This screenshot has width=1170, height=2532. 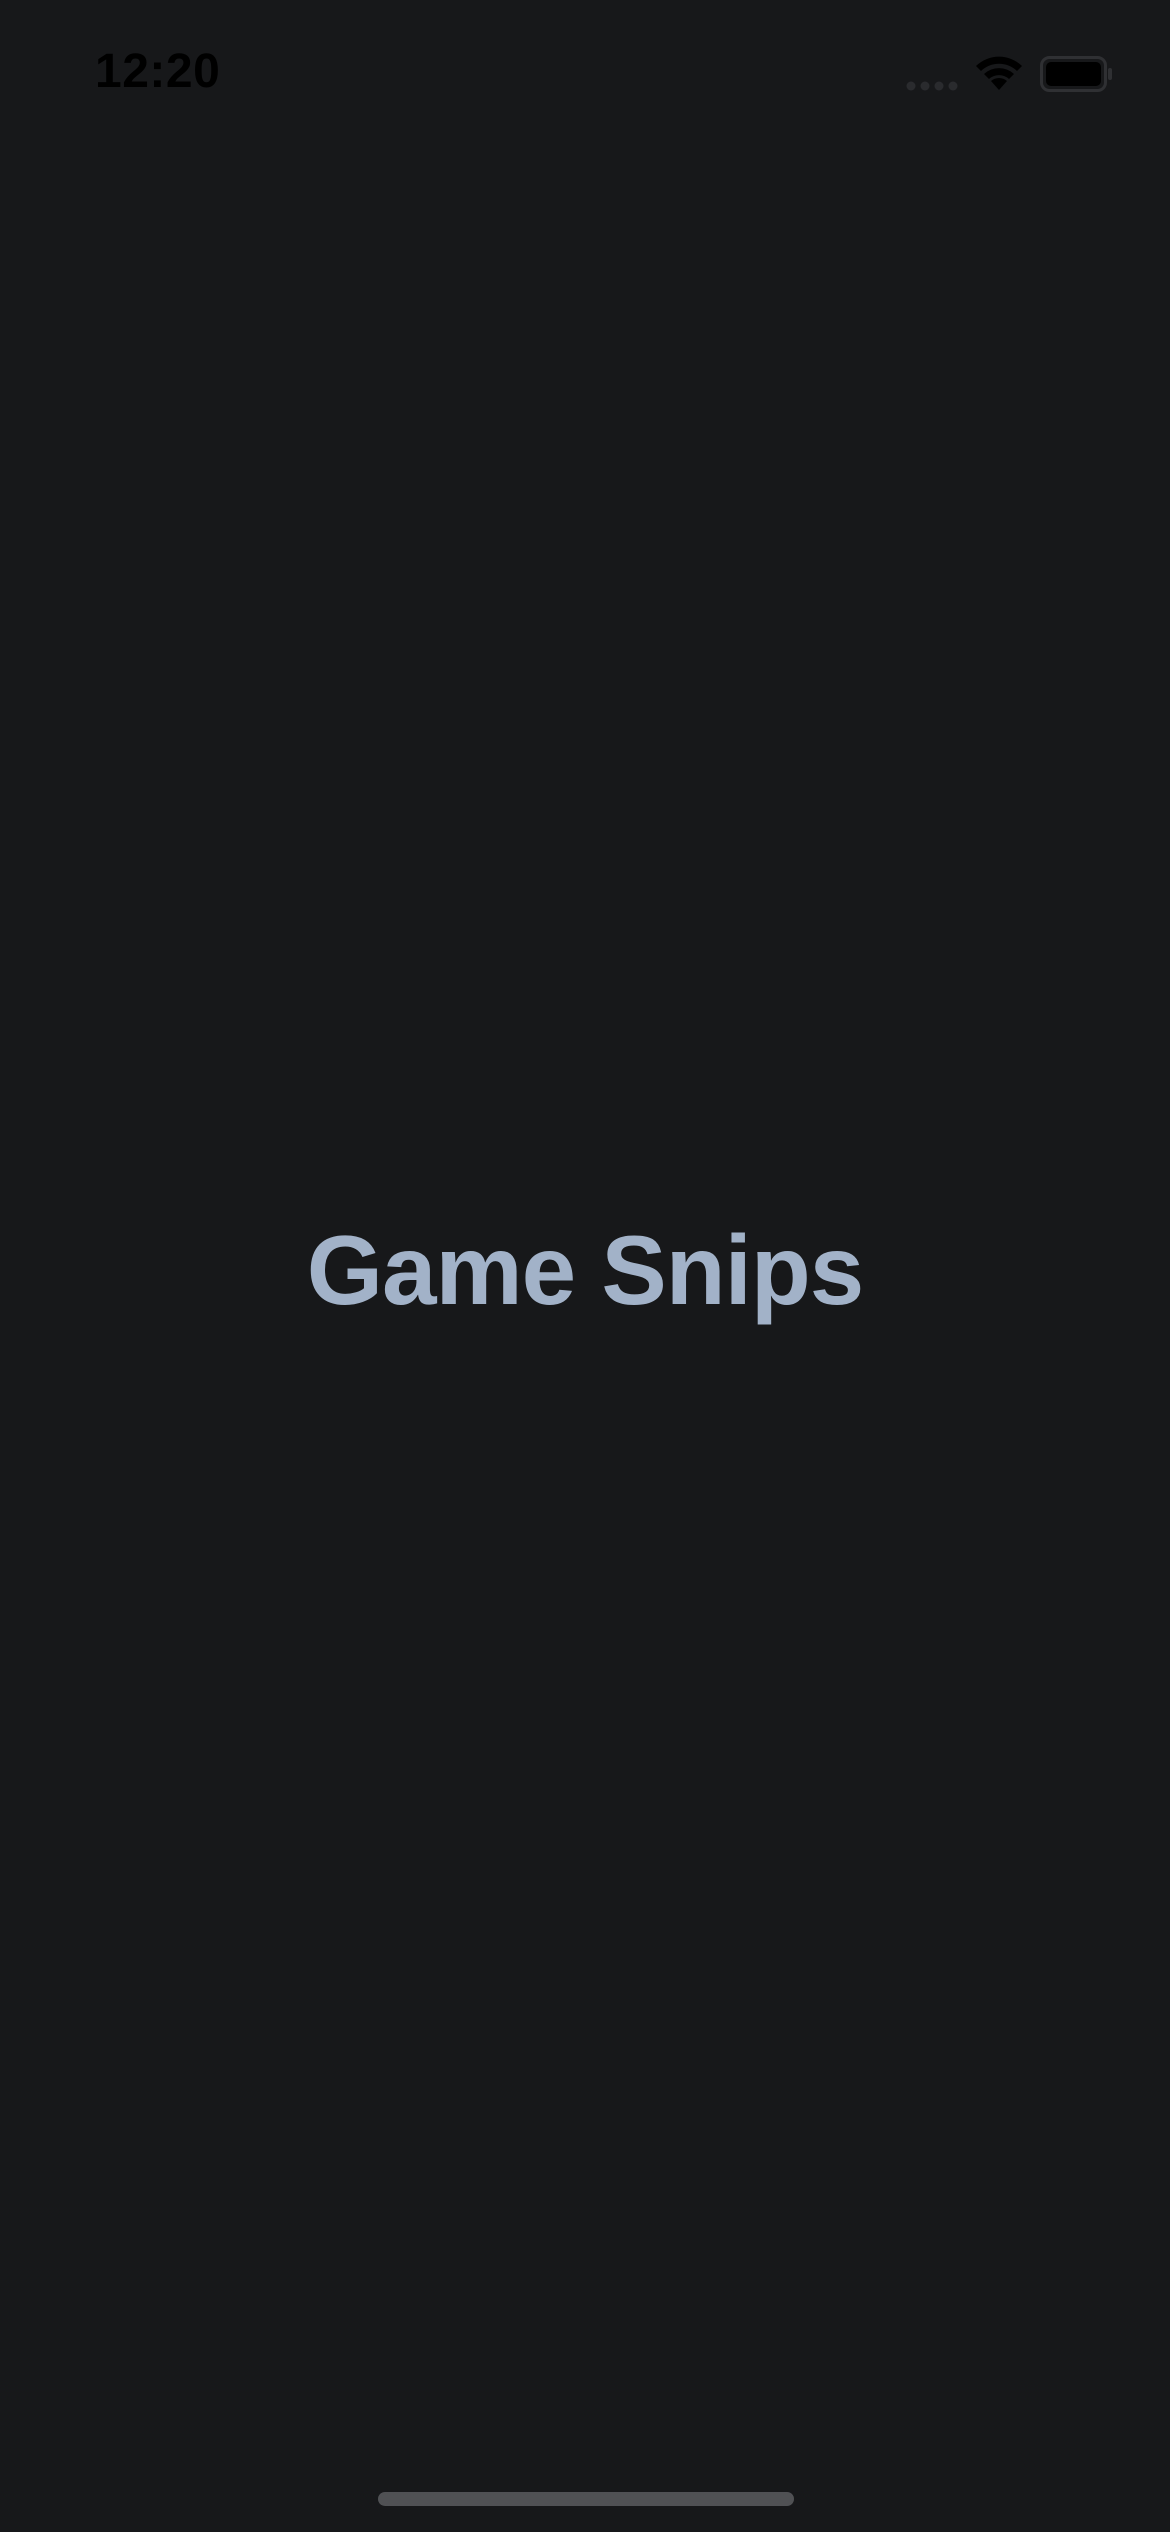 I want to click on app-title: Game Snips, so click(x=585, y=1270).